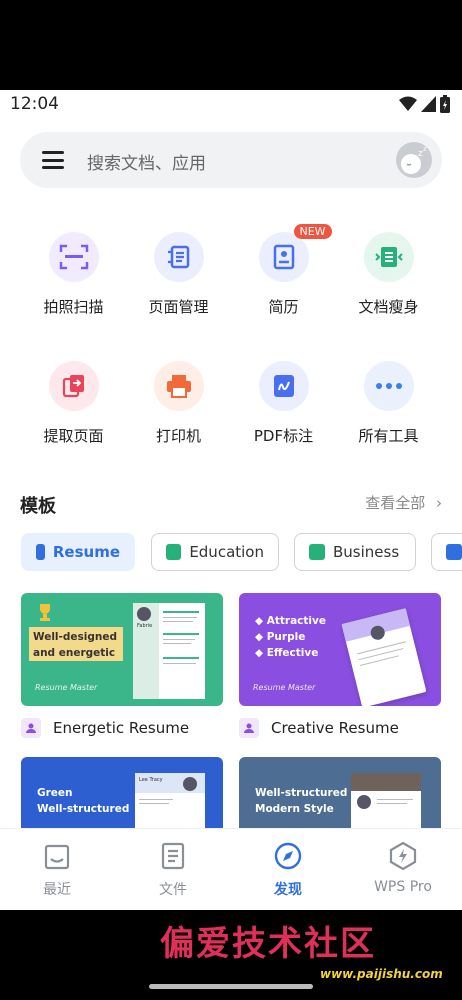 This screenshot has width=462, height=1000. I want to click on nav-label: 最近, so click(57, 890).